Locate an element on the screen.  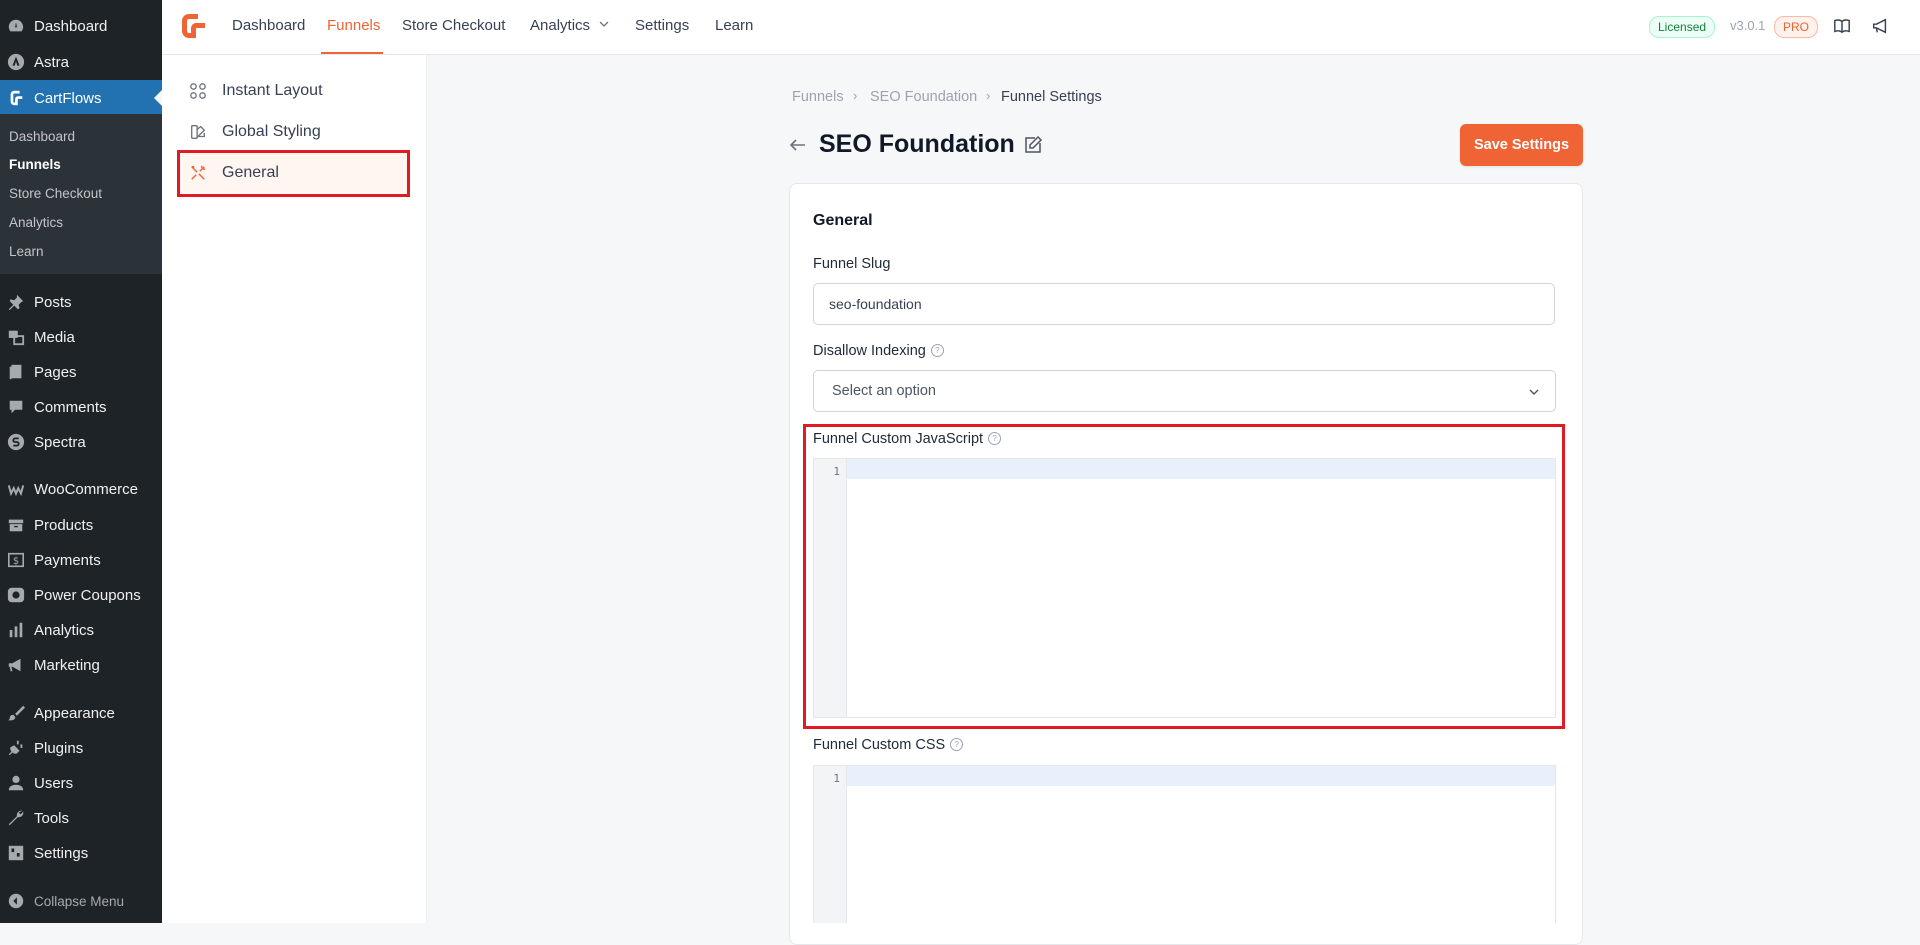
topnav-store-checkout: Store Checkout is located at coordinates (453, 25).